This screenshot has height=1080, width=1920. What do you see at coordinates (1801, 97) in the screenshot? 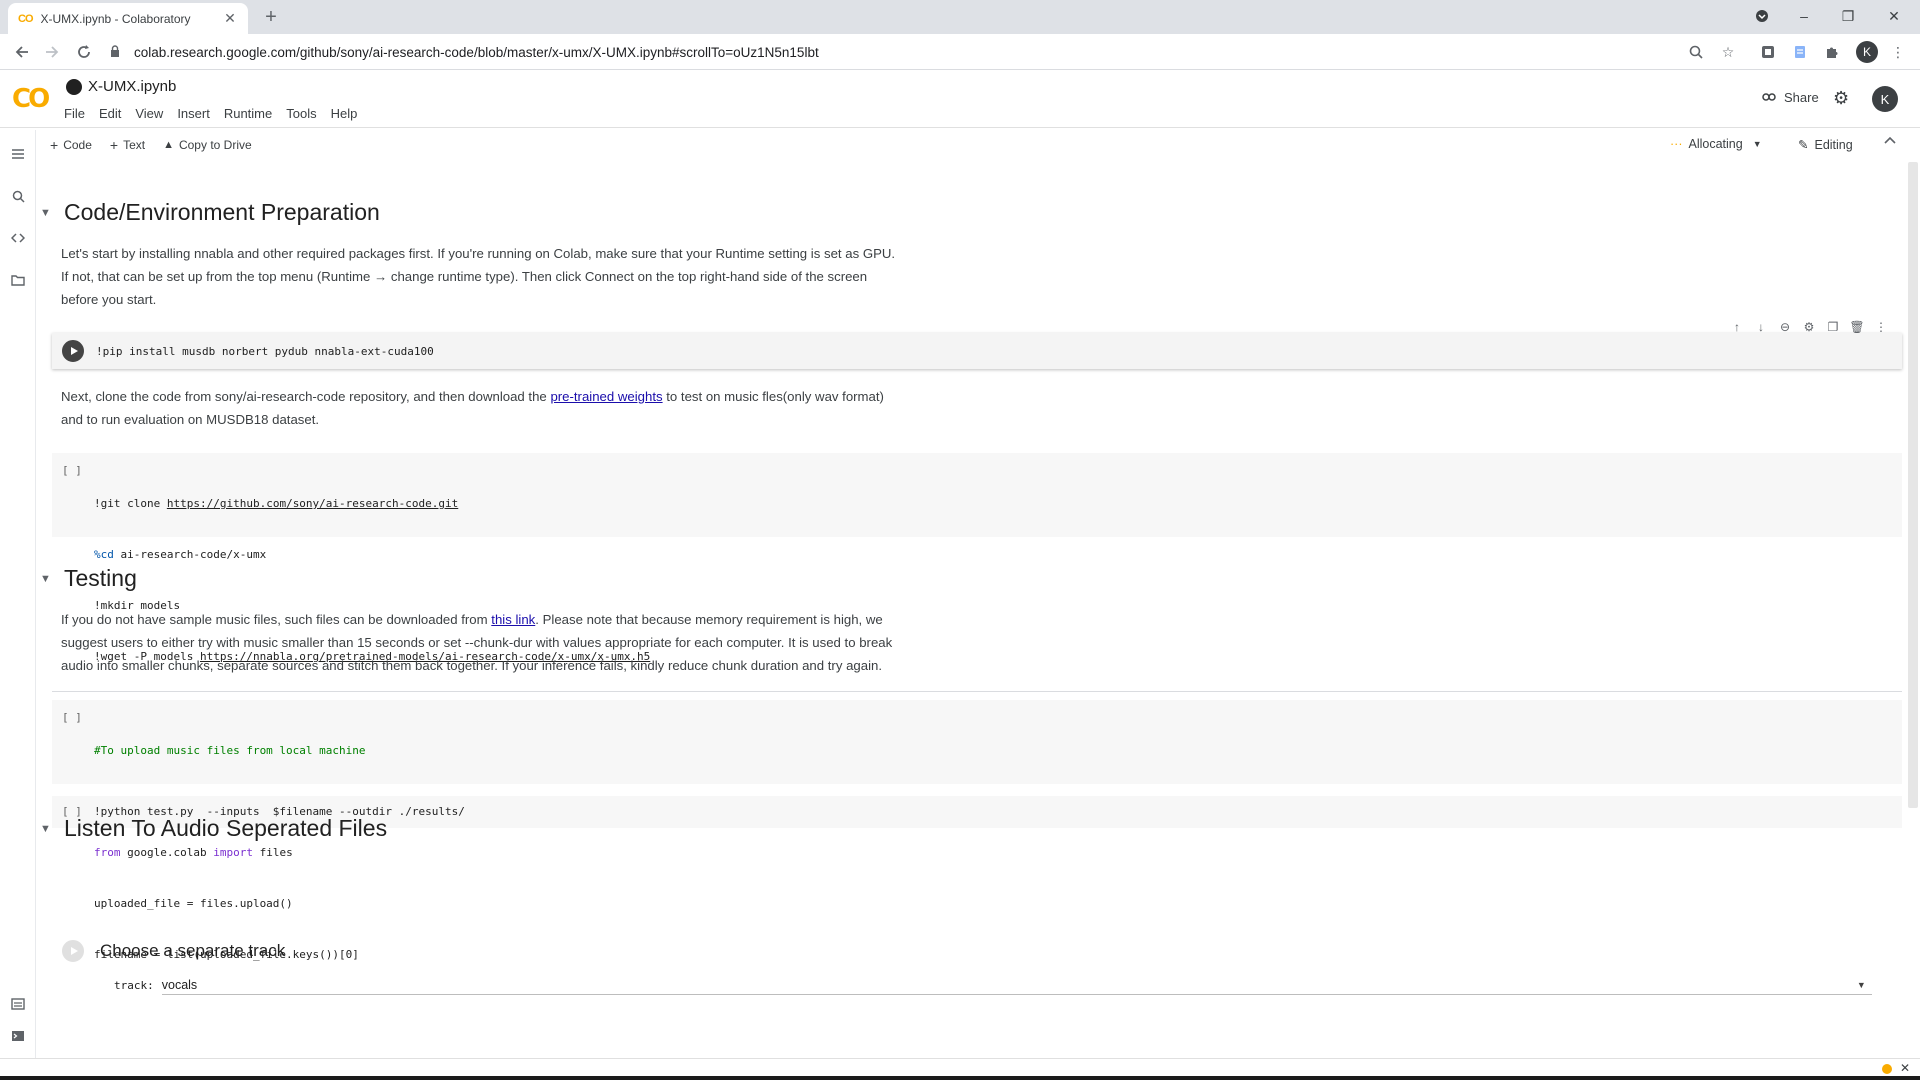
I see `share-label: Share` at bounding box center [1801, 97].